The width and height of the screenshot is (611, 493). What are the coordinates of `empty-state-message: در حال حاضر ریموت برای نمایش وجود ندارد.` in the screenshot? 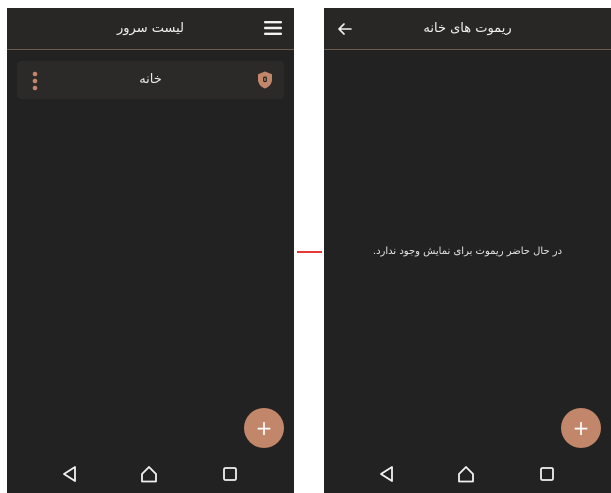 It's located at (467, 251).